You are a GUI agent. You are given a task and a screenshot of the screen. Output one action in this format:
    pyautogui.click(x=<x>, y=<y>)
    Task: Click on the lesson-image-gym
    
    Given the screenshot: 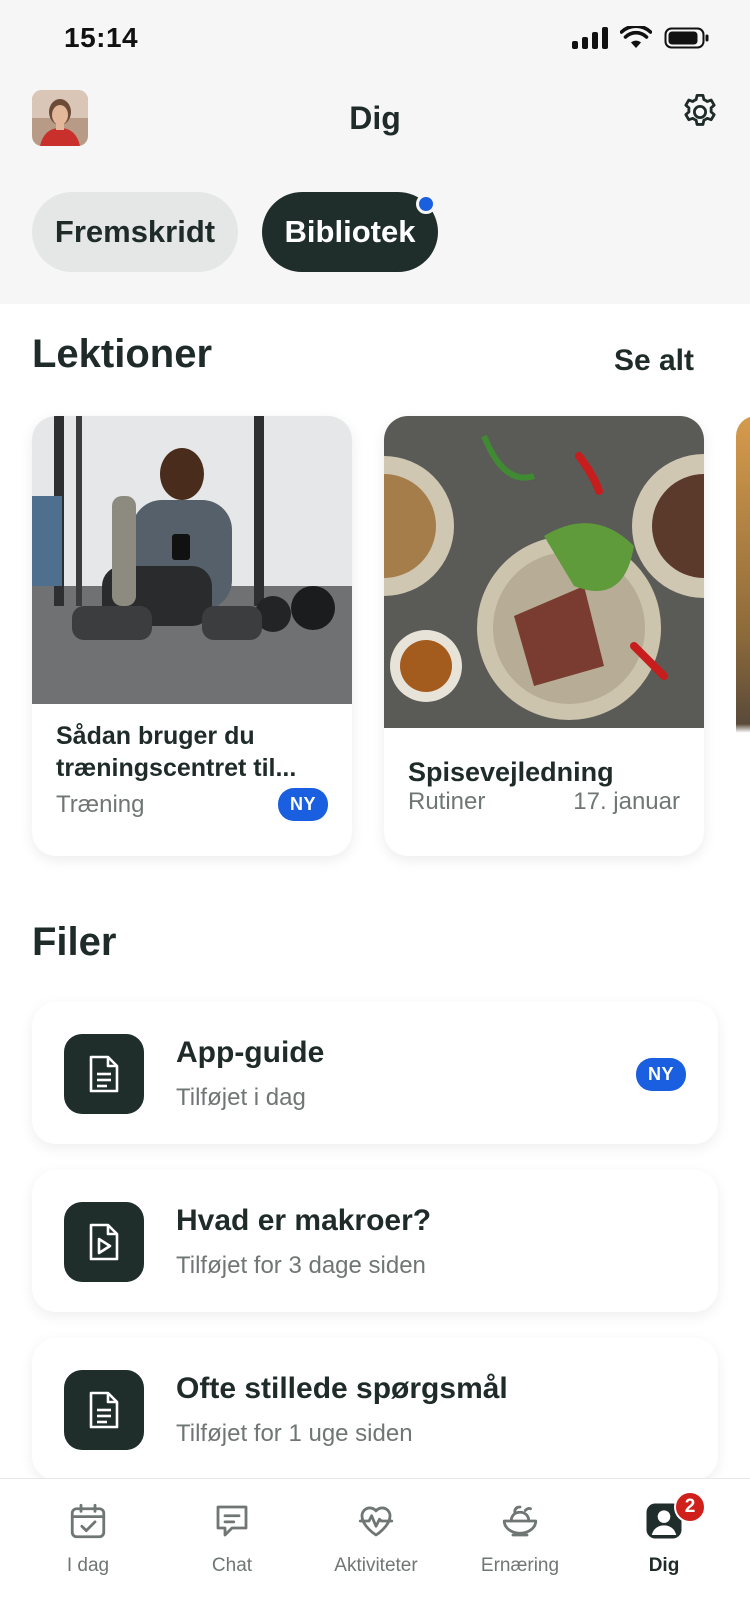 What is the action you would take?
    pyautogui.click(x=192, y=560)
    